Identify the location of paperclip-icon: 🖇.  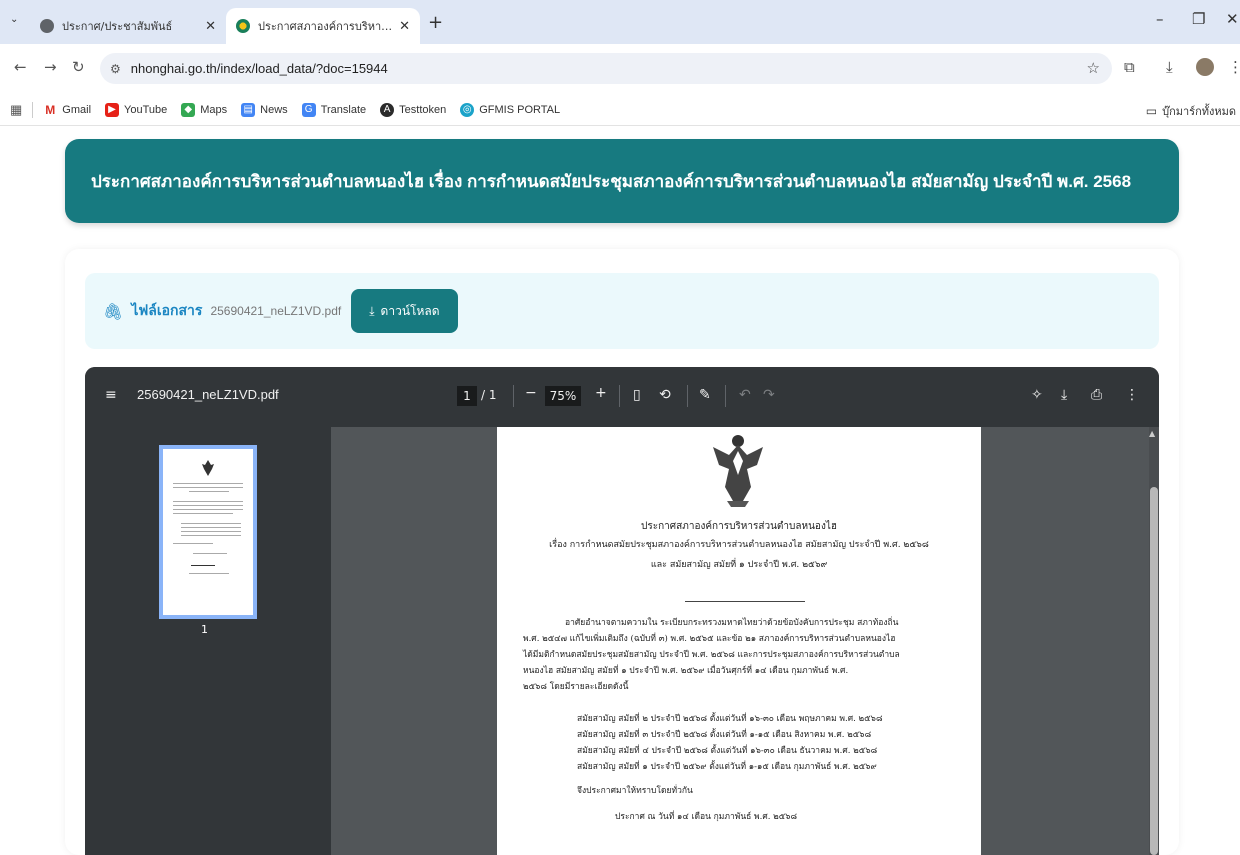
(113, 311).